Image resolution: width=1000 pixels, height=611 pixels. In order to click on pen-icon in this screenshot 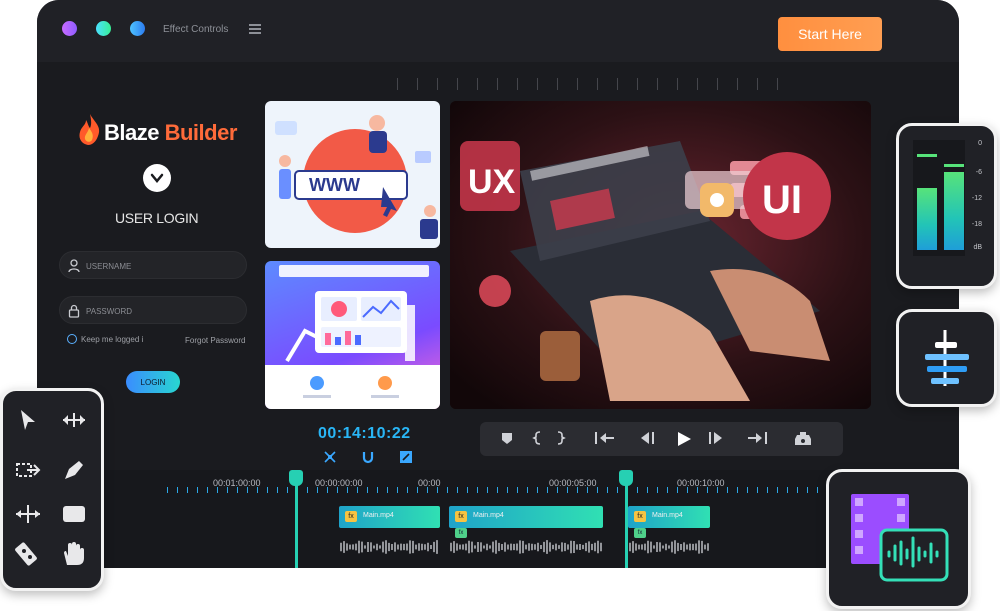, I will do `click(74, 470)`.